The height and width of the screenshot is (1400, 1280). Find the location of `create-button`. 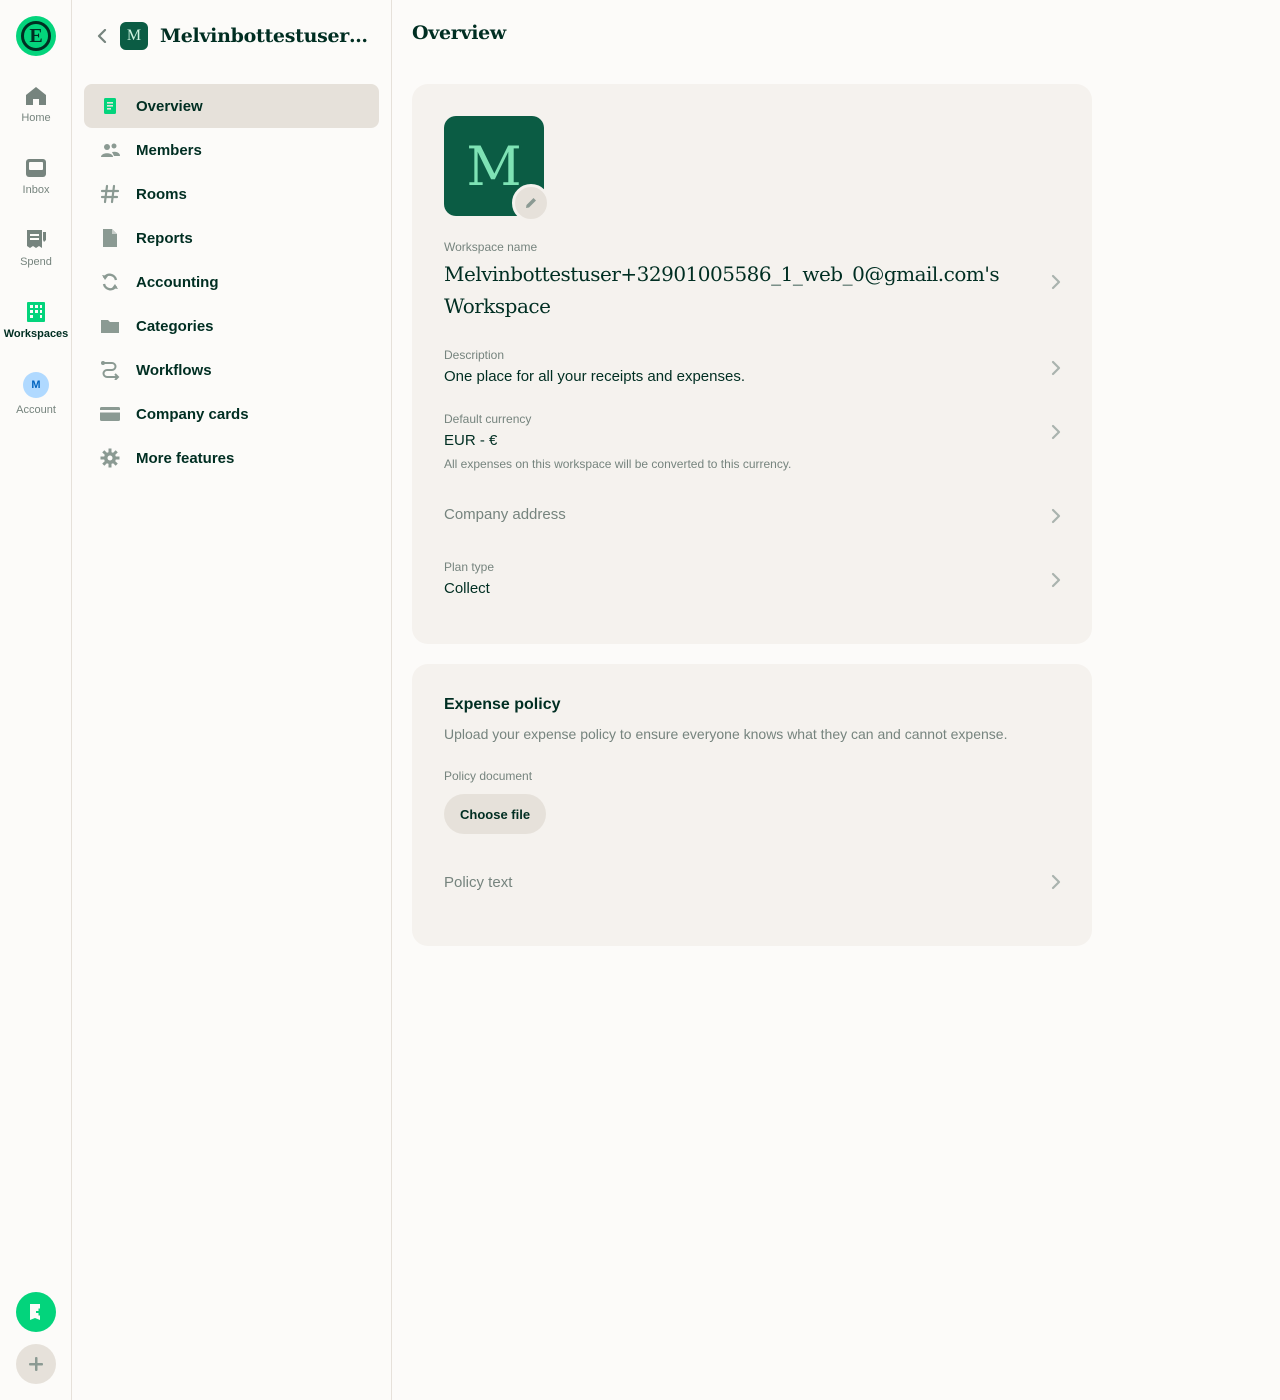

create-button is located at coordinates (36, 1364).